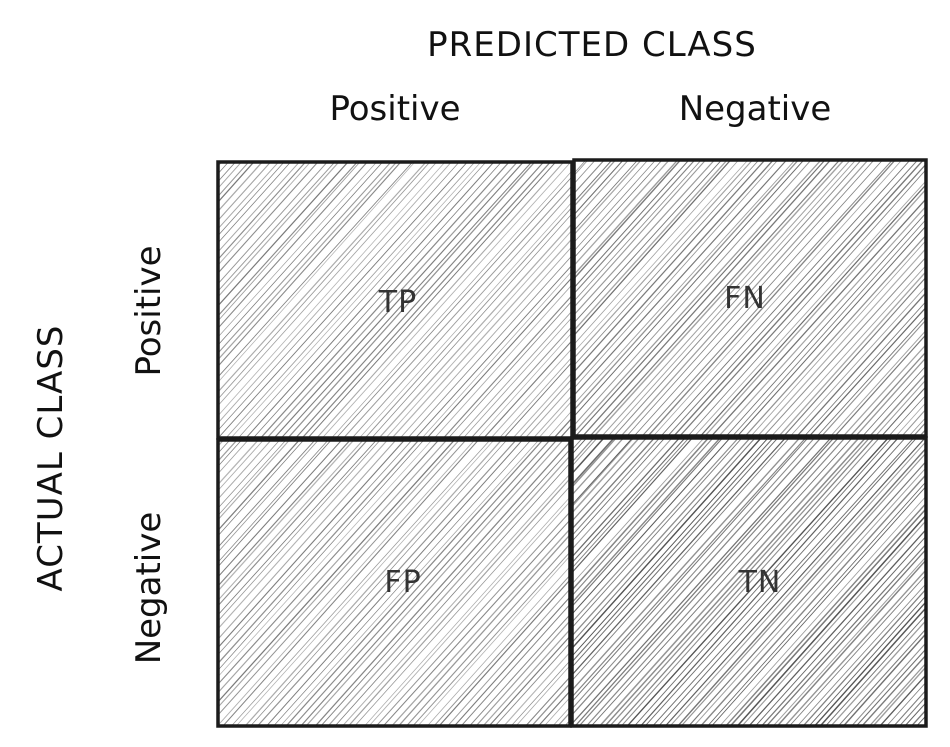 This screenshot has height=747, width=950. Describe the element at coordinates (760, 582) in the screenshot. I see `tn-cell-label: TN` at that location.